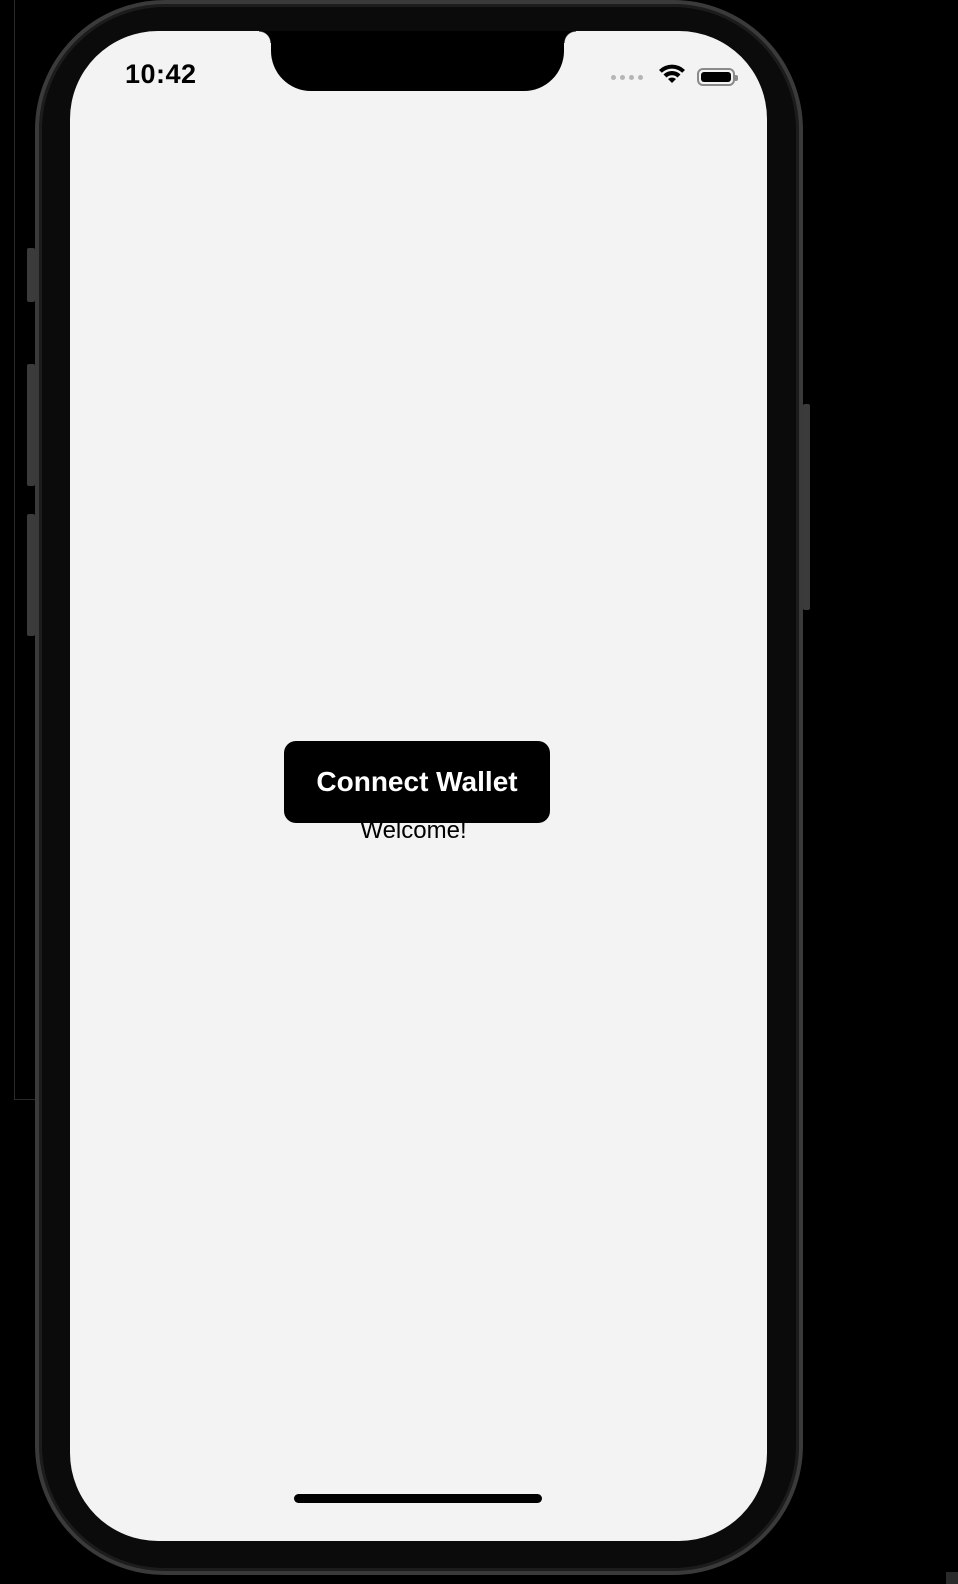 The height and width of the screenshot is (1584, 958). What do you see at coordinates (413, 830) in the screenshot?
I see `welcome-text: Welcome!` at bounding box center [413, 830].